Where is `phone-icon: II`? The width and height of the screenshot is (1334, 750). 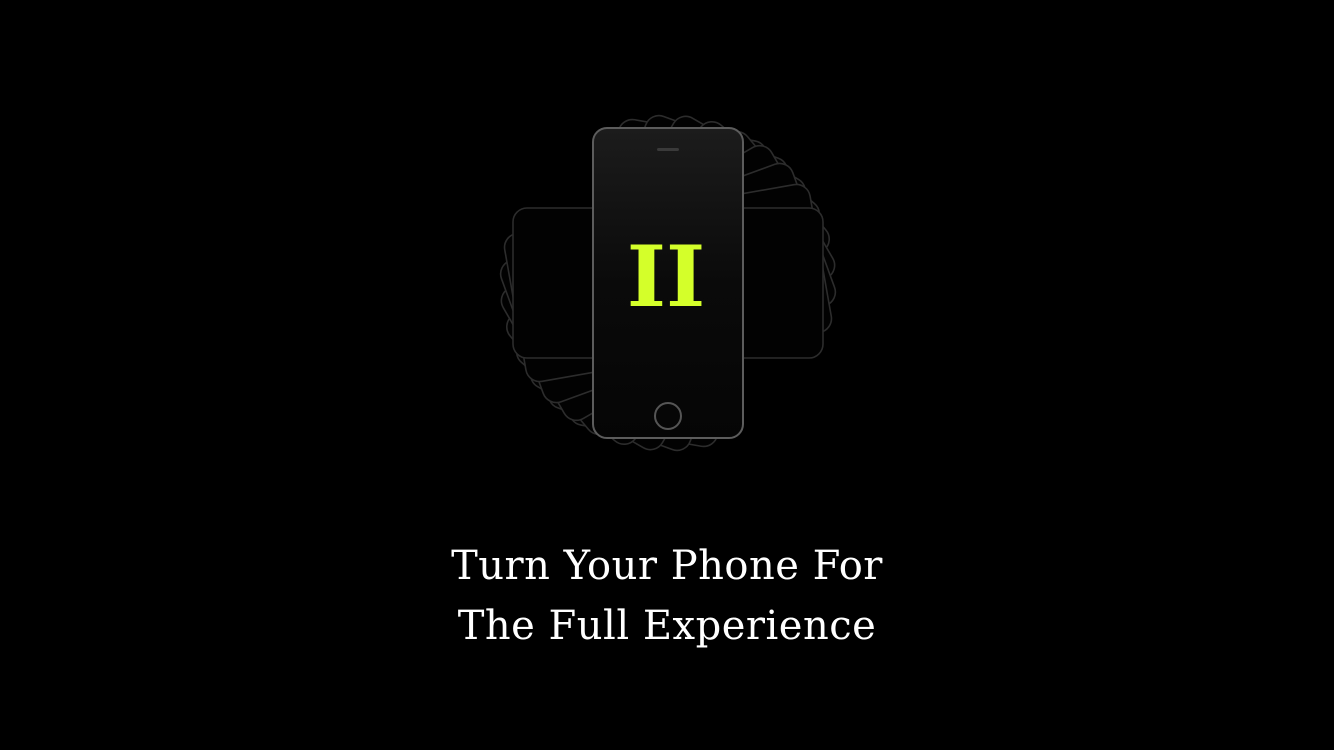
phone-icon: II is located at coordinates (668, 283).